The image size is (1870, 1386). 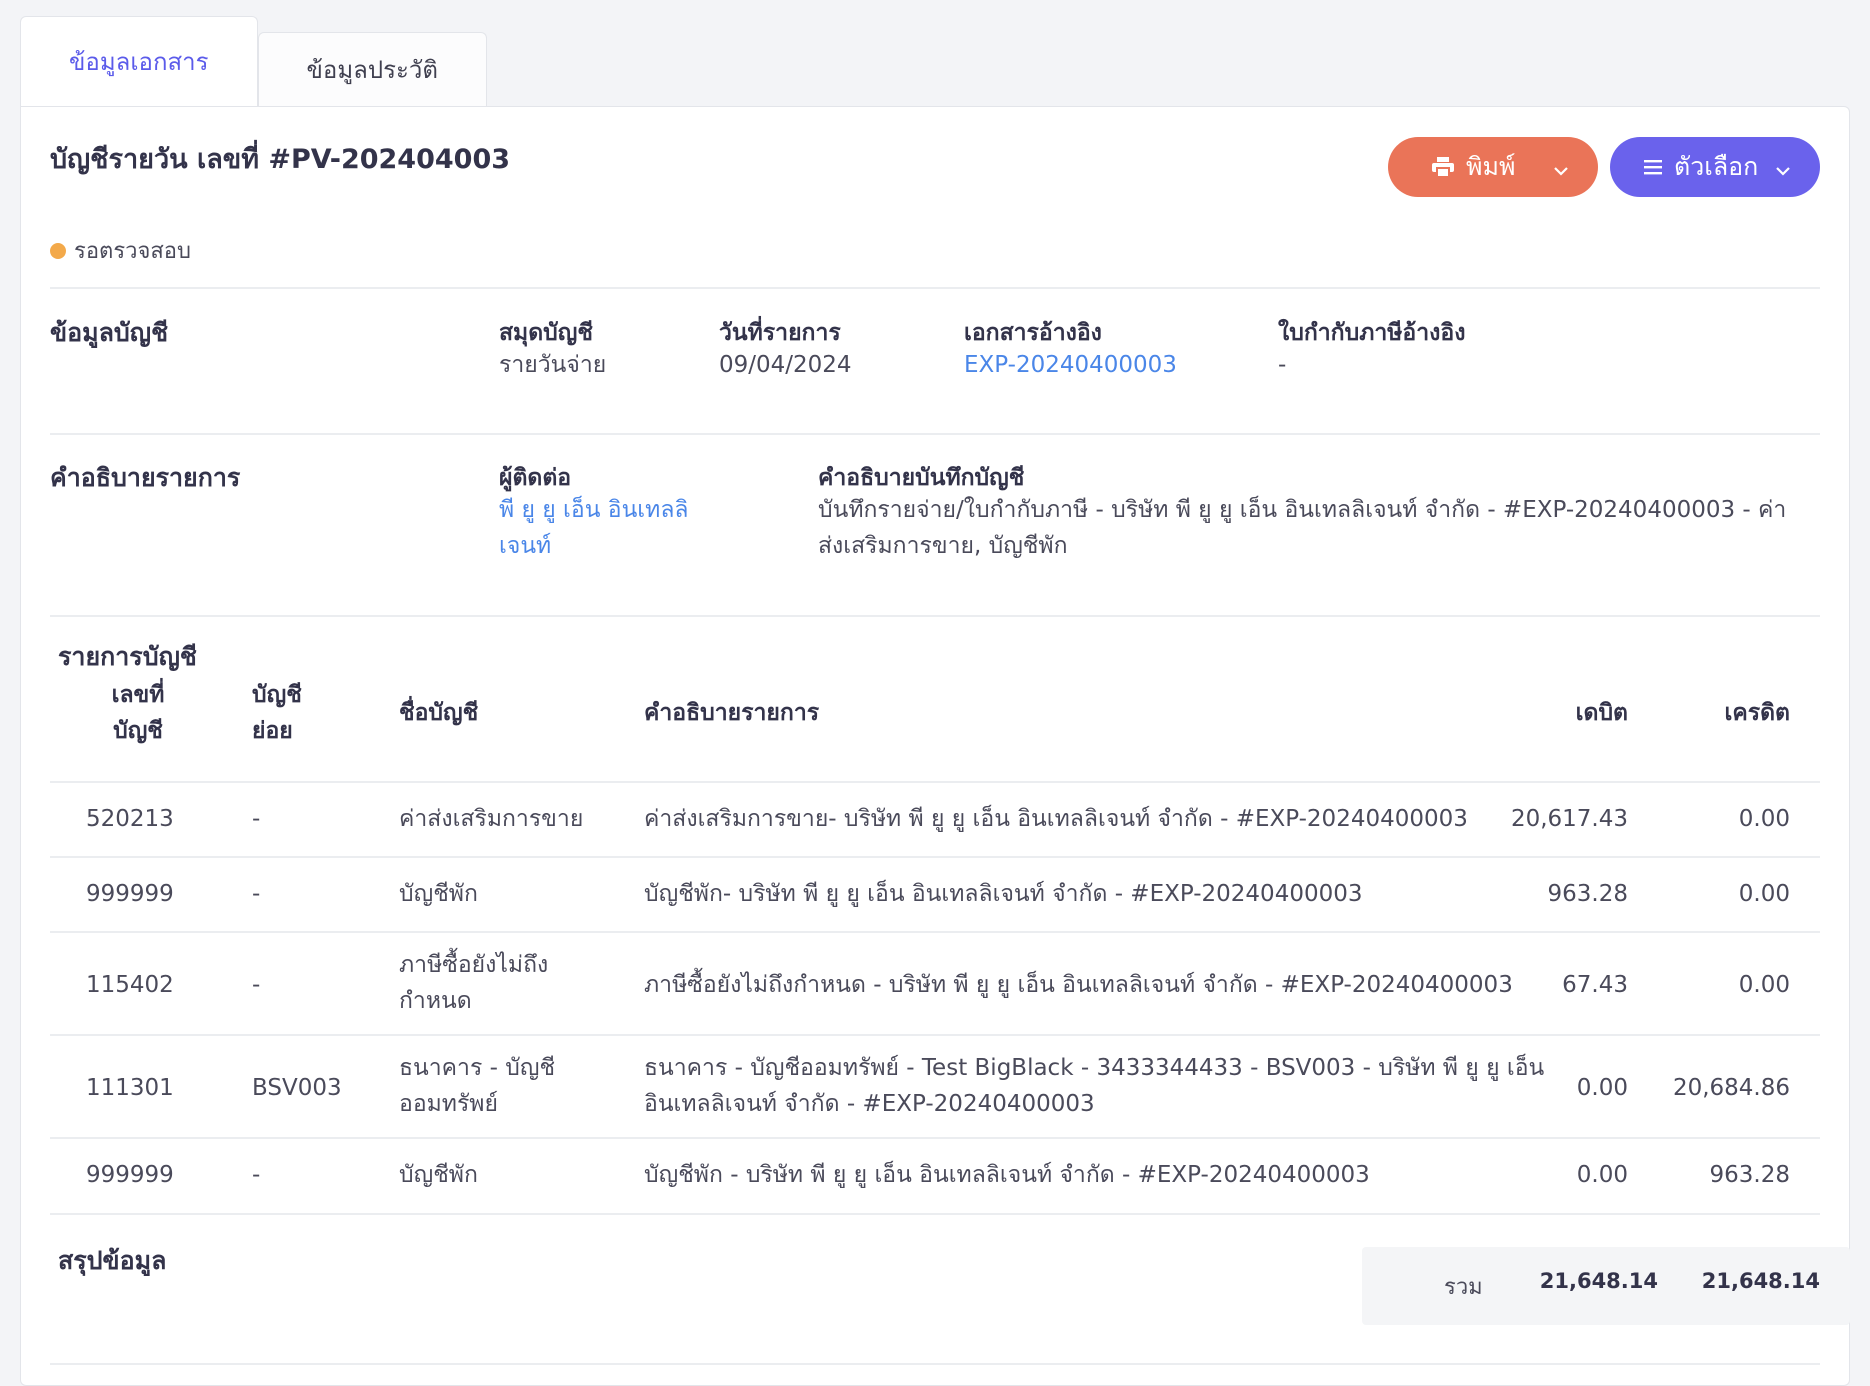 What do you see at coordinates (1760, 1281) in the screenshot?
I see `total-credit: 21,648.14` at bounding box center [1760, 1281].